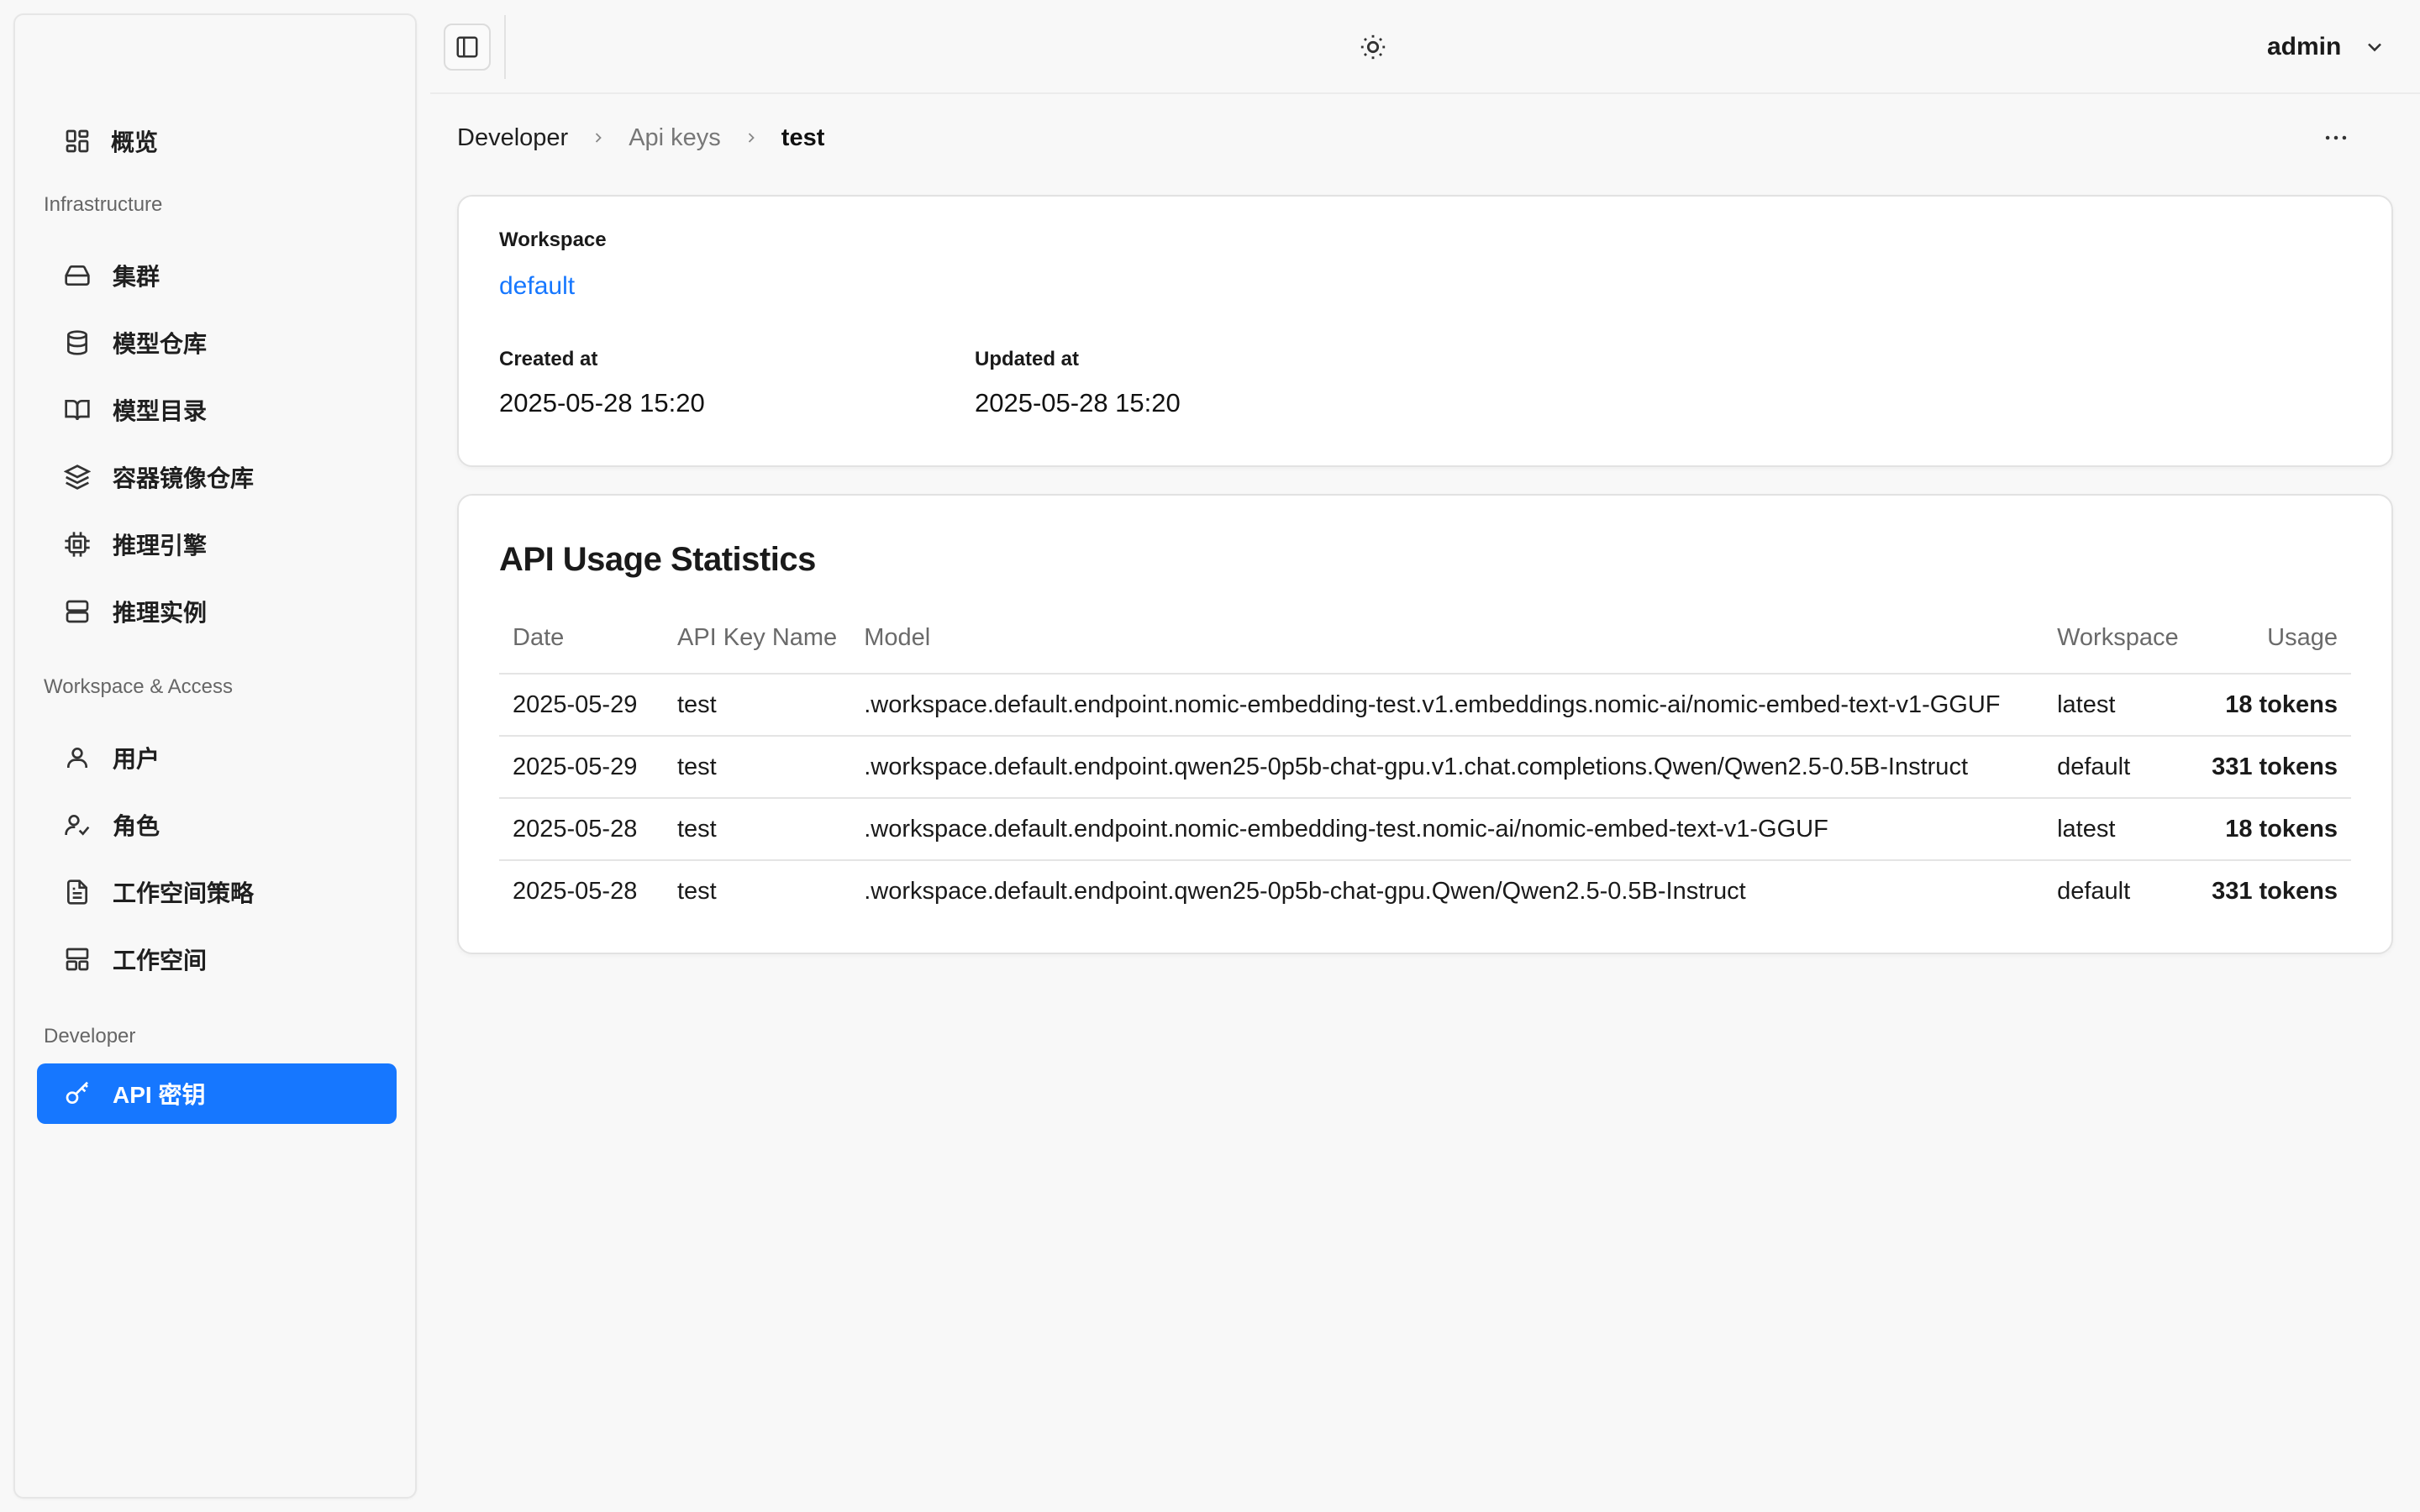 The width and height of the screenshot is (2420, 1512). I want to click on section-label-infrastructure: Infrastructure, so click(103, 204).